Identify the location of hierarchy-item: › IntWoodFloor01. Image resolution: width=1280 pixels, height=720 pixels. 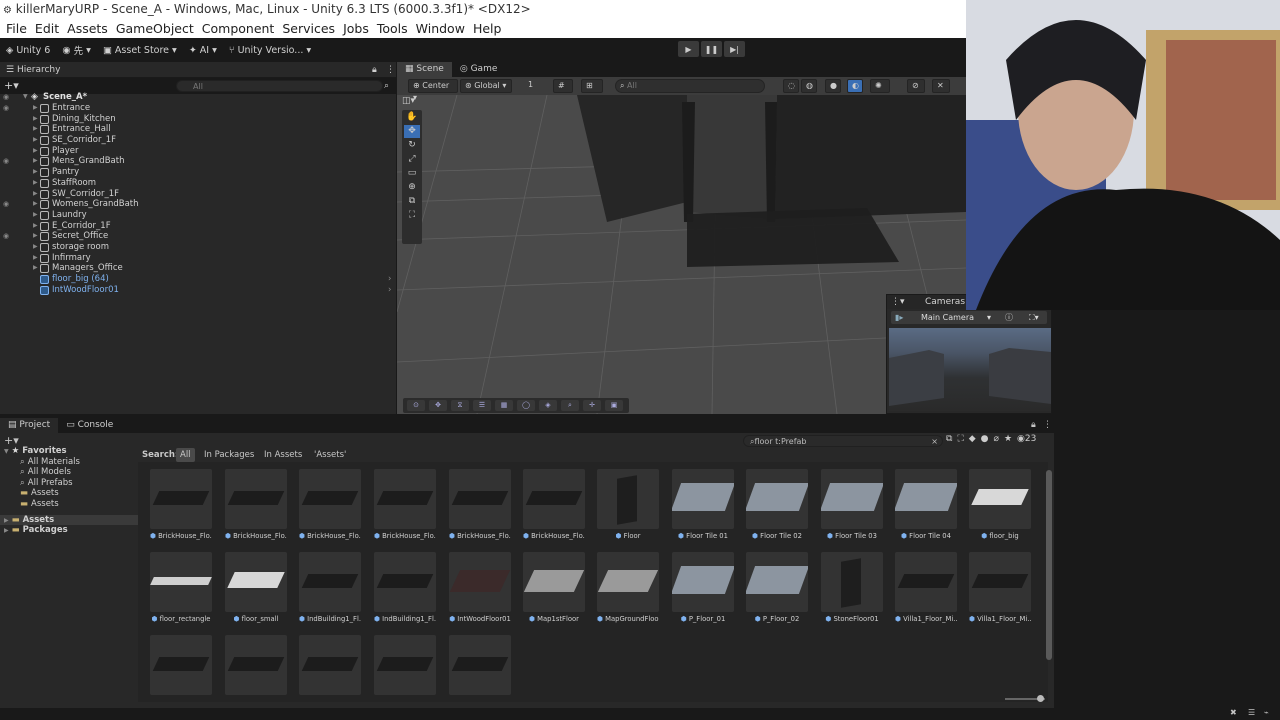
(198, 290).